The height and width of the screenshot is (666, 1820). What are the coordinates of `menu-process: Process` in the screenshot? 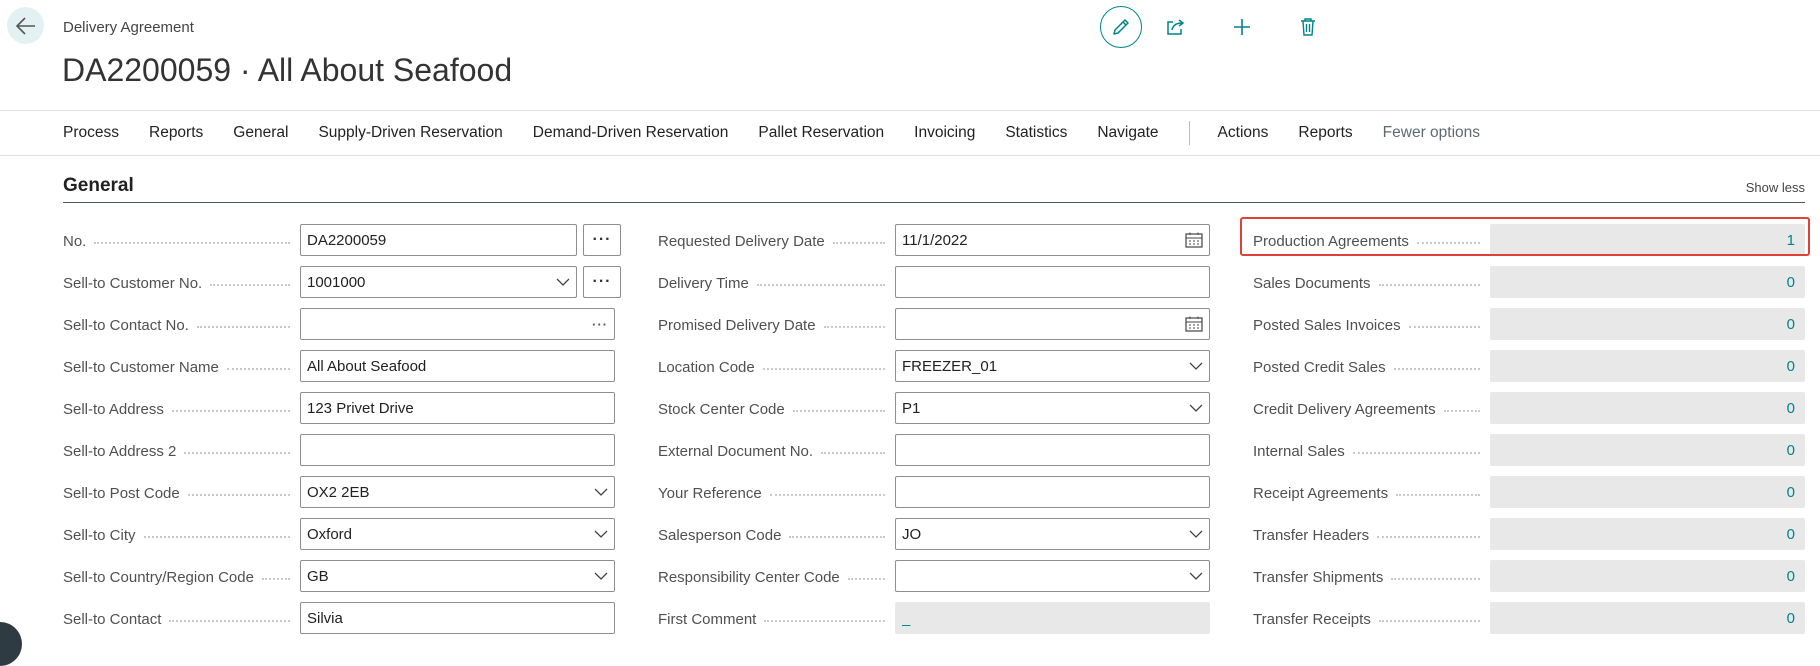 It's located at (91, 133).